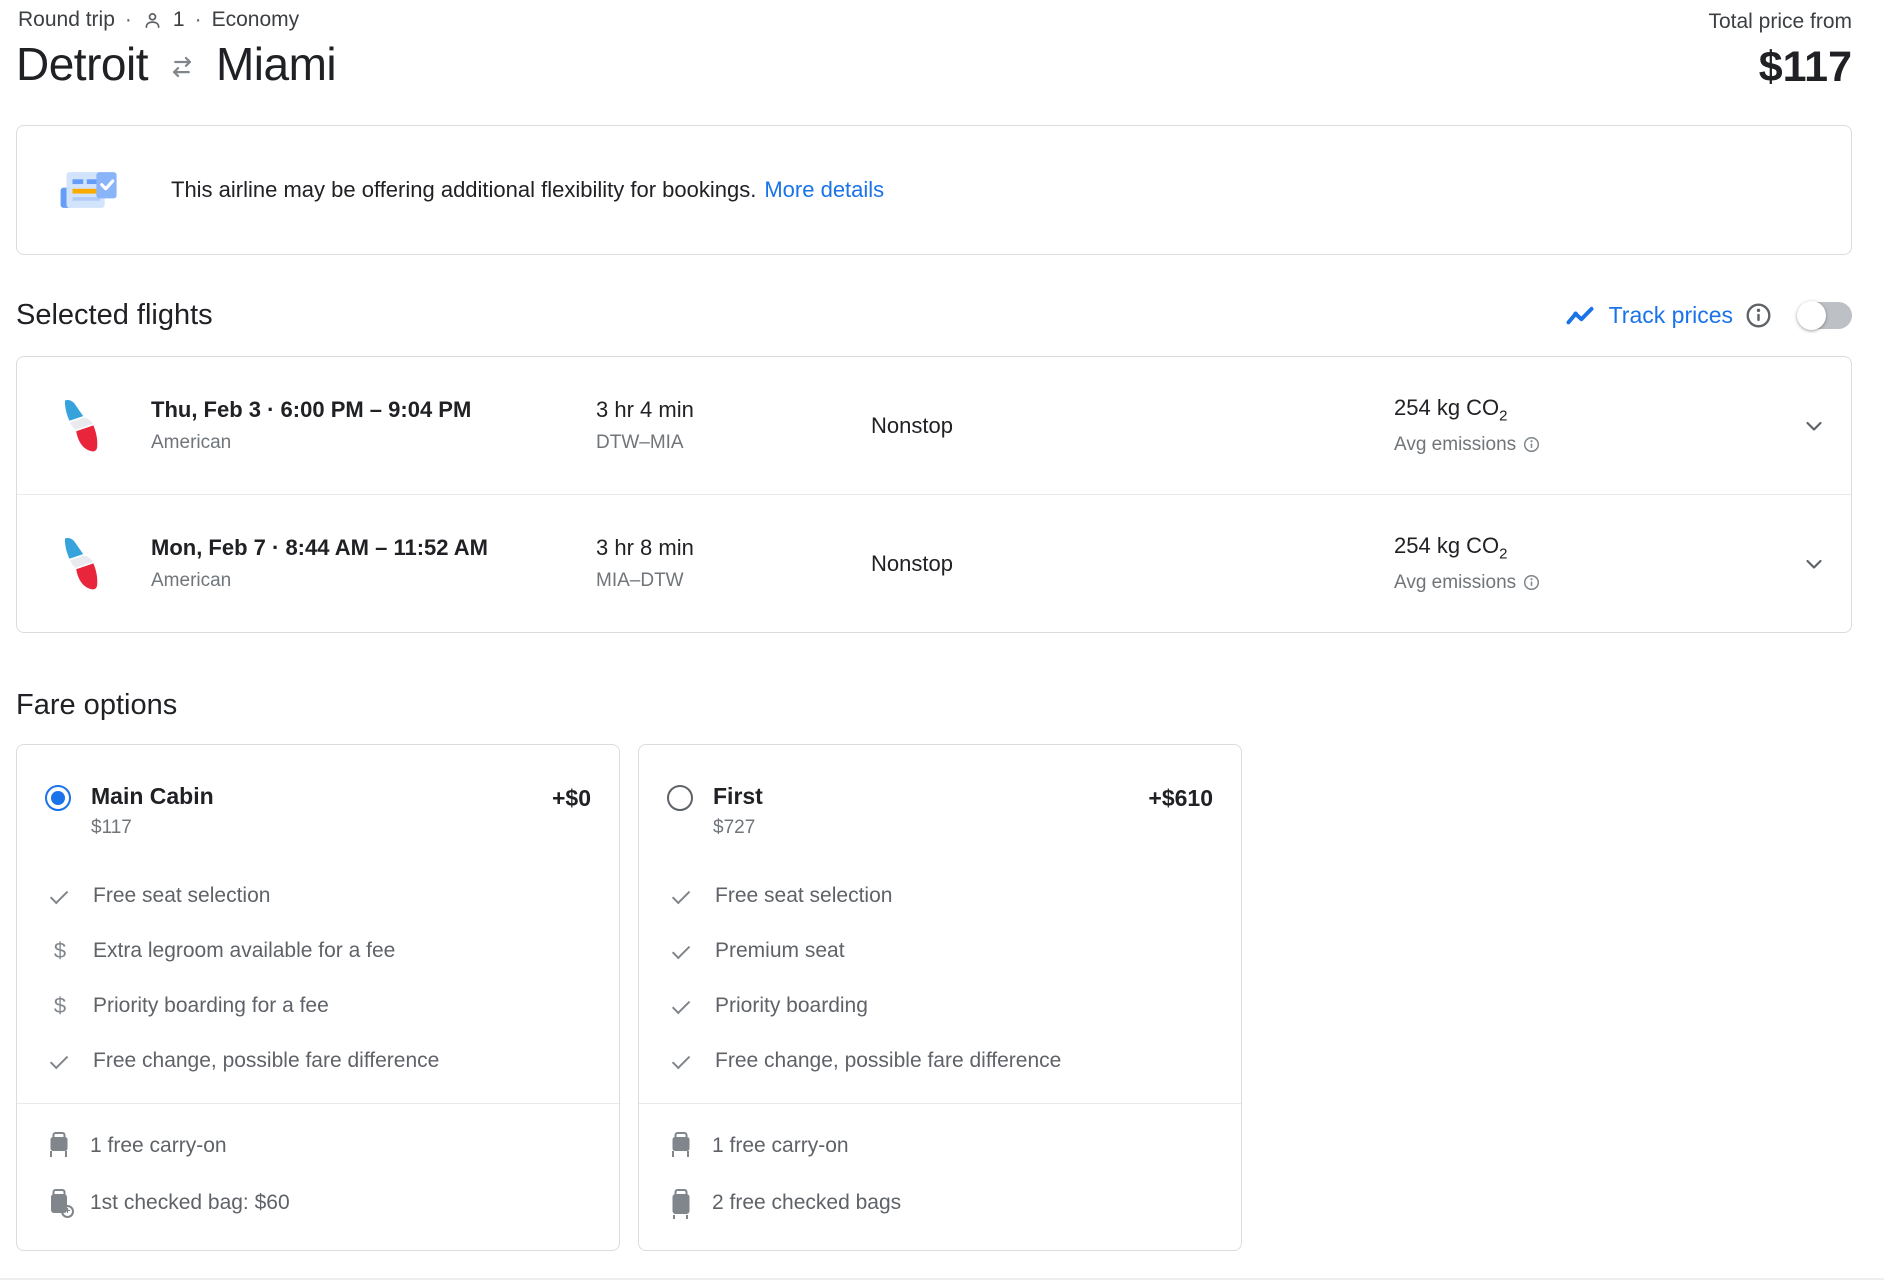 This screenshot has width=1884, height=1280. Describe the element at coordinates (152, 796) in the screenshot. I see `fare-name: Main Cabin` at that location.